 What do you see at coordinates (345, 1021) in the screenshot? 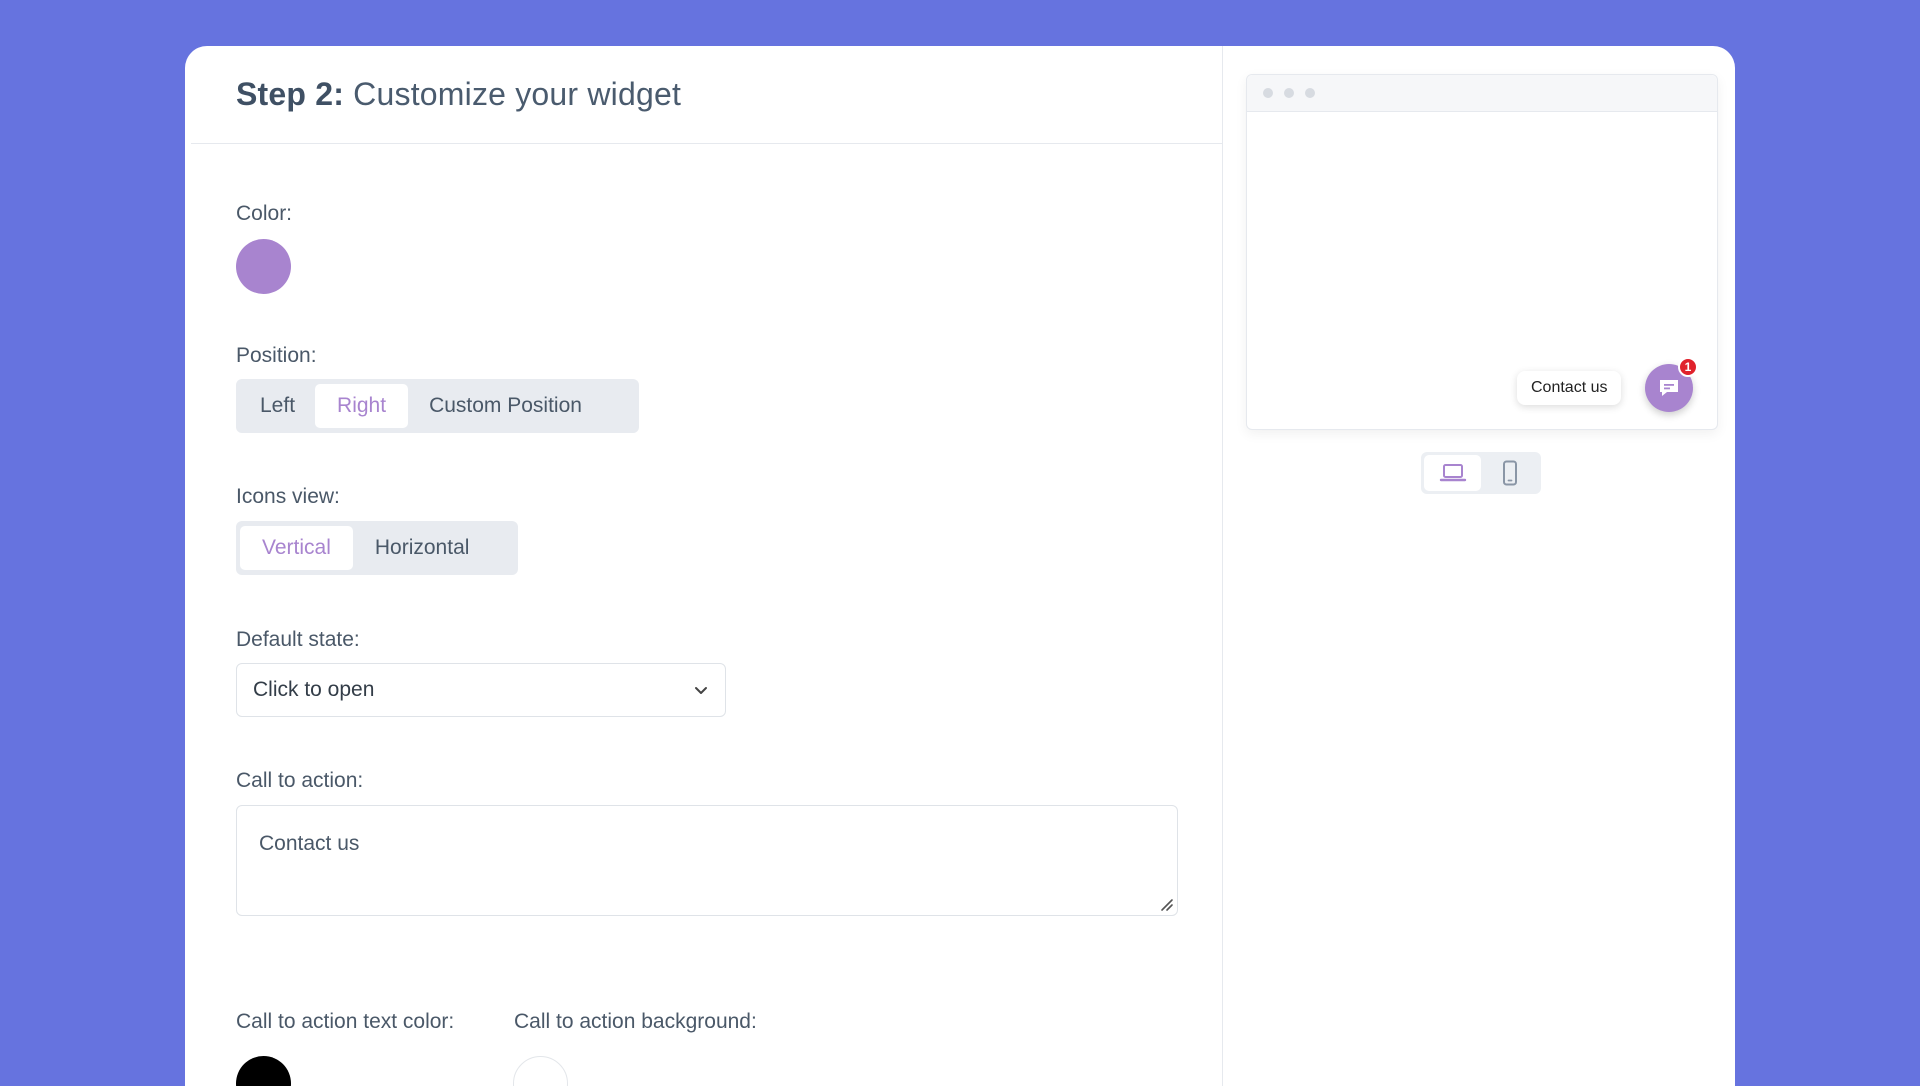
I see `cta-text-color-label: Call to action text color:` at bounding box center [345, 1021].